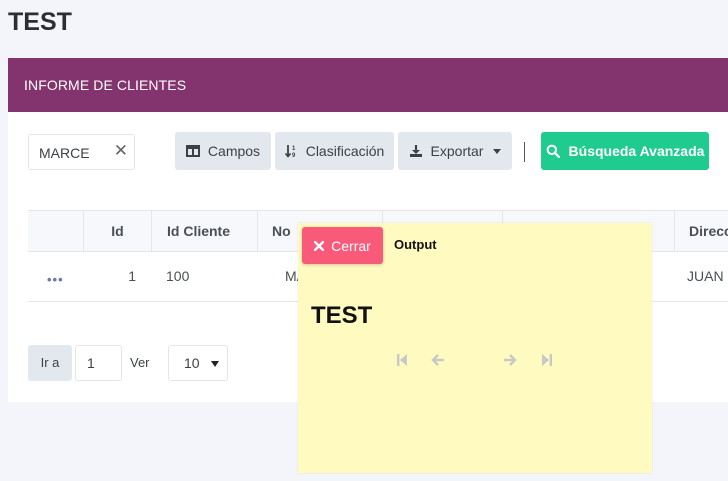 This screenshot has height=481, width=728. What do you see at coordinates (345, 151) in the screenshot?
I see `clasificacion-label: Clasificación` at bounding box center [345, 151].